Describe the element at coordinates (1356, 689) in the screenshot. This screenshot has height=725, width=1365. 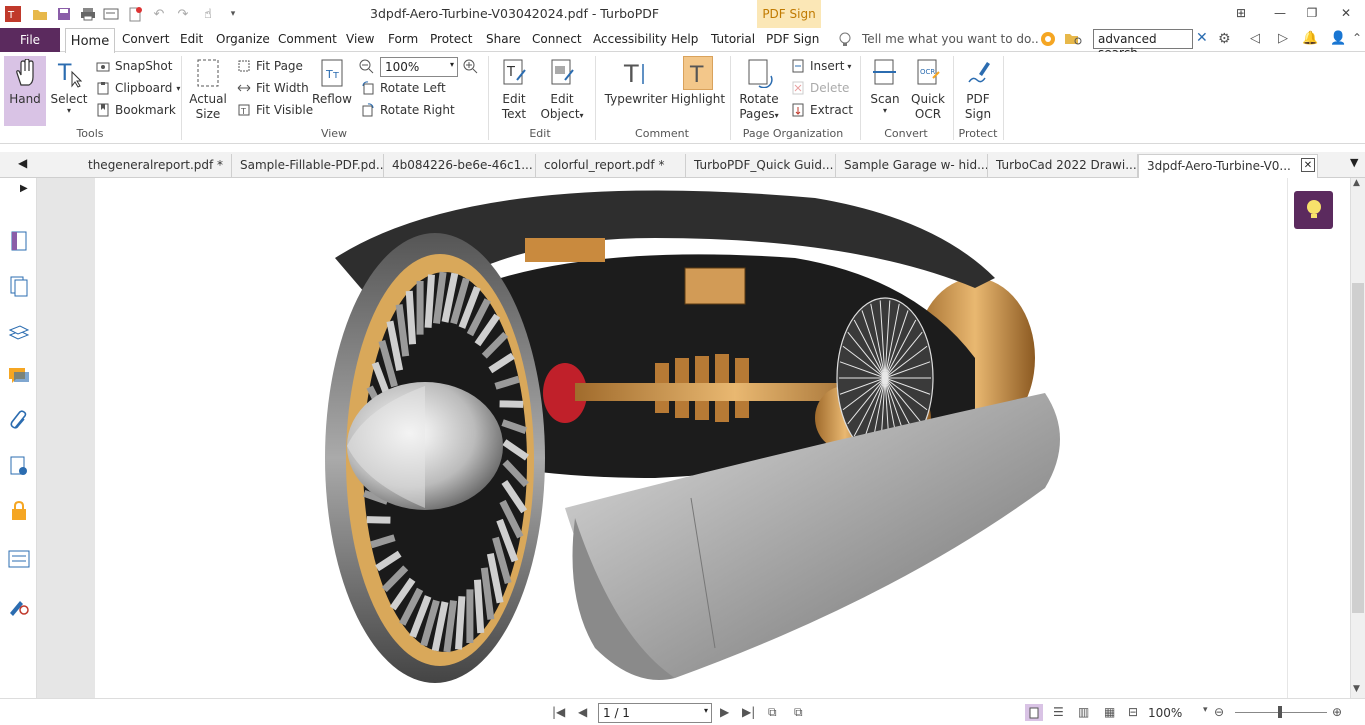
I see `scroll-down-icon: ▼` at that location.